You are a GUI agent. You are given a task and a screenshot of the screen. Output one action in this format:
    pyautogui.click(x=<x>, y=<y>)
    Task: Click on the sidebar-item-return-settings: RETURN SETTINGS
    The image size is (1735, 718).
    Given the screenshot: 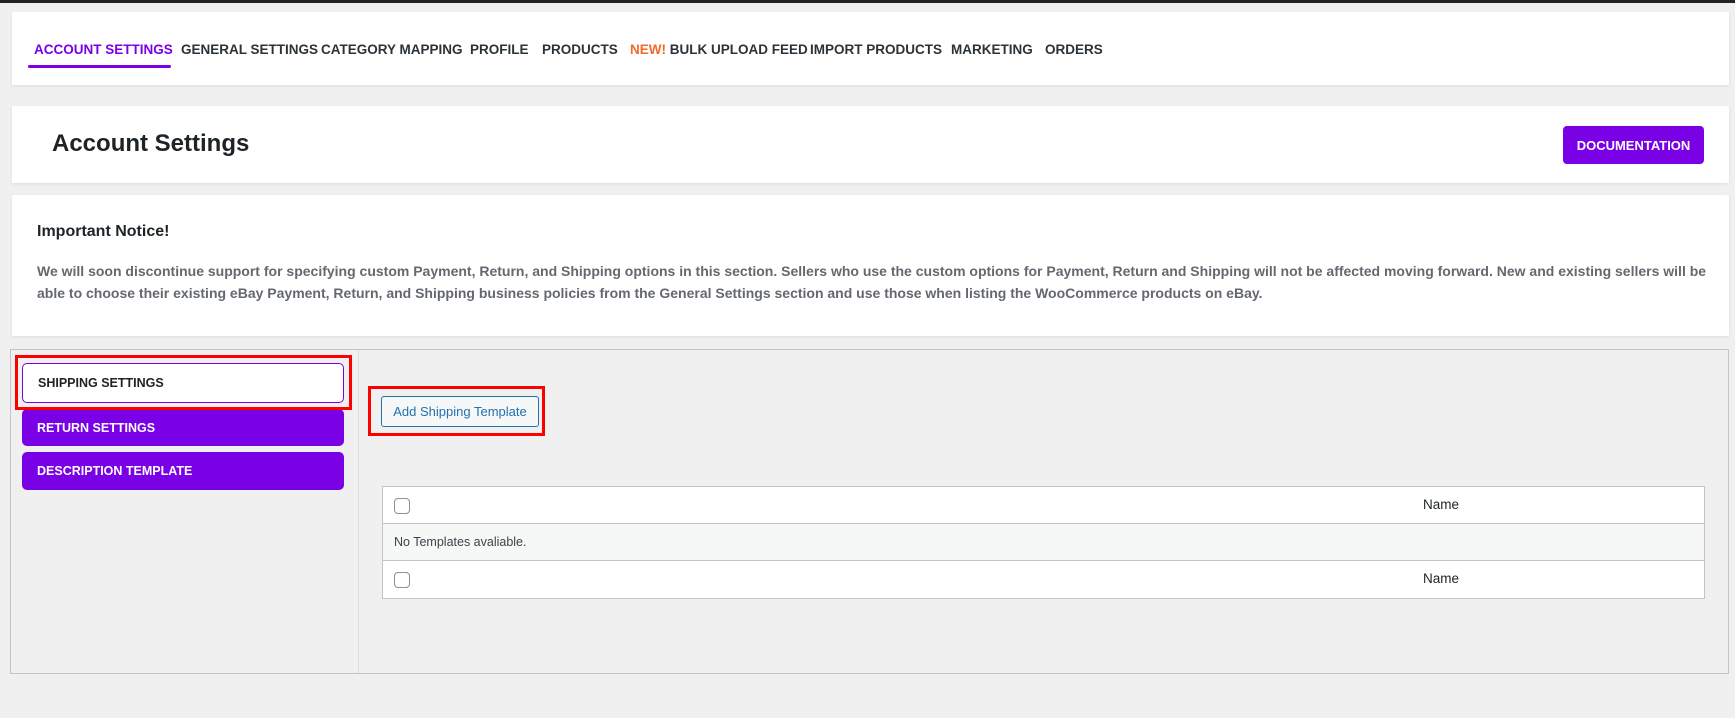 What is the action you would take?
    pyautogui.click(x=183, y=427)
    